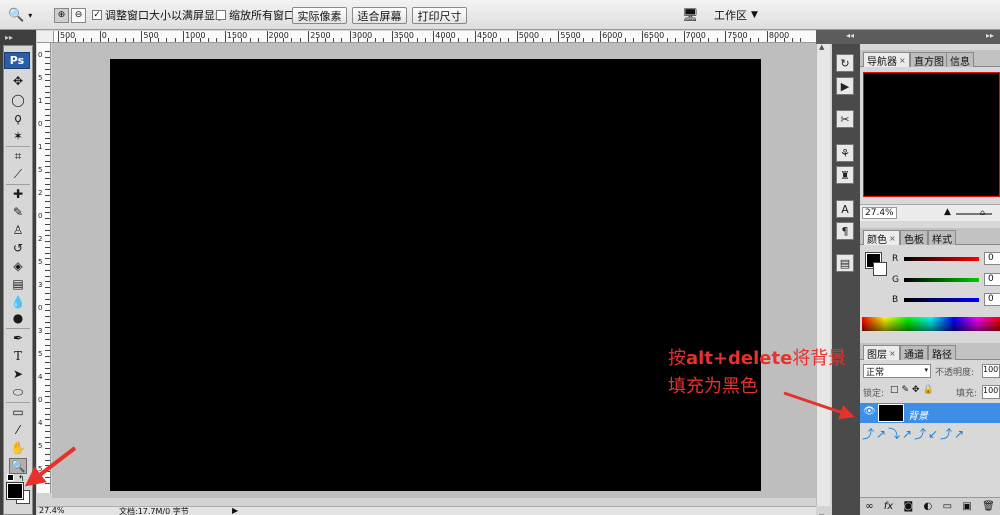  What do you see at coordinates (235, 511) in the screenshot?
I see `status-menu-icon: ▶` at bounding box center [235, 511].